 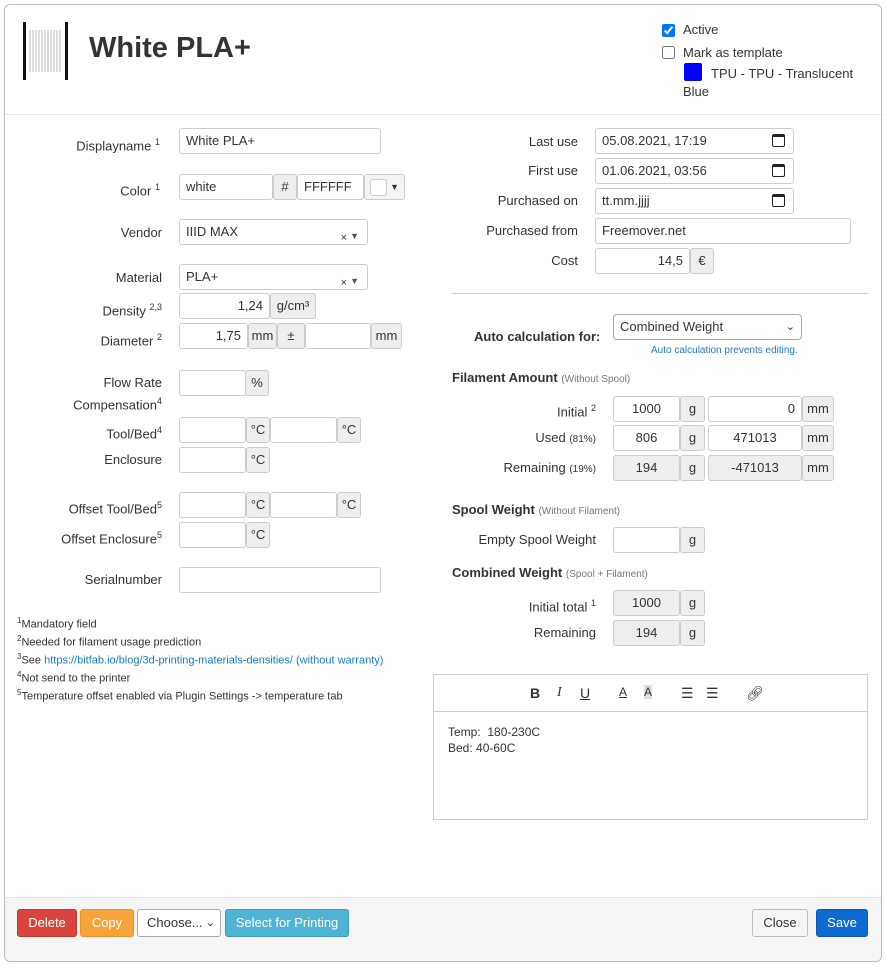 What do you see at coordinates (338, 336) in the screenshot?
I see `diameter-tolerance-input` at bounding box center [338, 336].